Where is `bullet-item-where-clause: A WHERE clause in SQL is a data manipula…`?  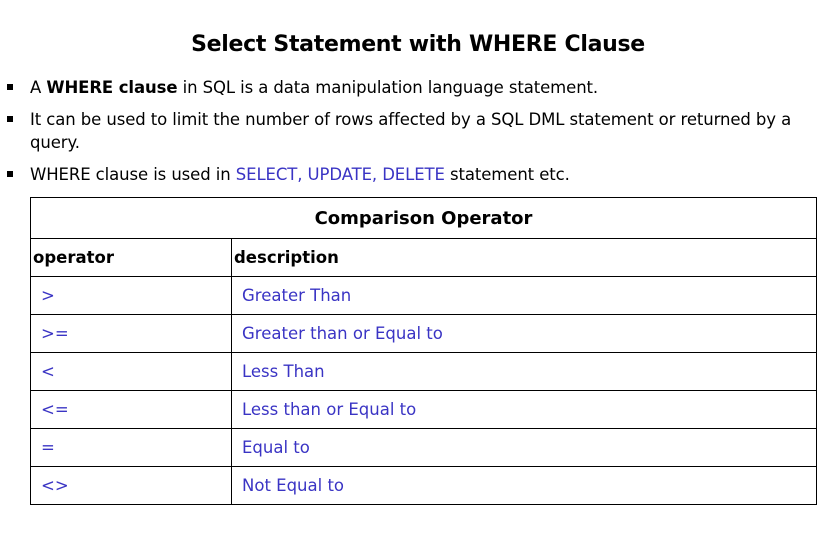 bullet-item-where-clause: A WHERE clause in SQL is a data manipula… is located at coordinates (414, 87).